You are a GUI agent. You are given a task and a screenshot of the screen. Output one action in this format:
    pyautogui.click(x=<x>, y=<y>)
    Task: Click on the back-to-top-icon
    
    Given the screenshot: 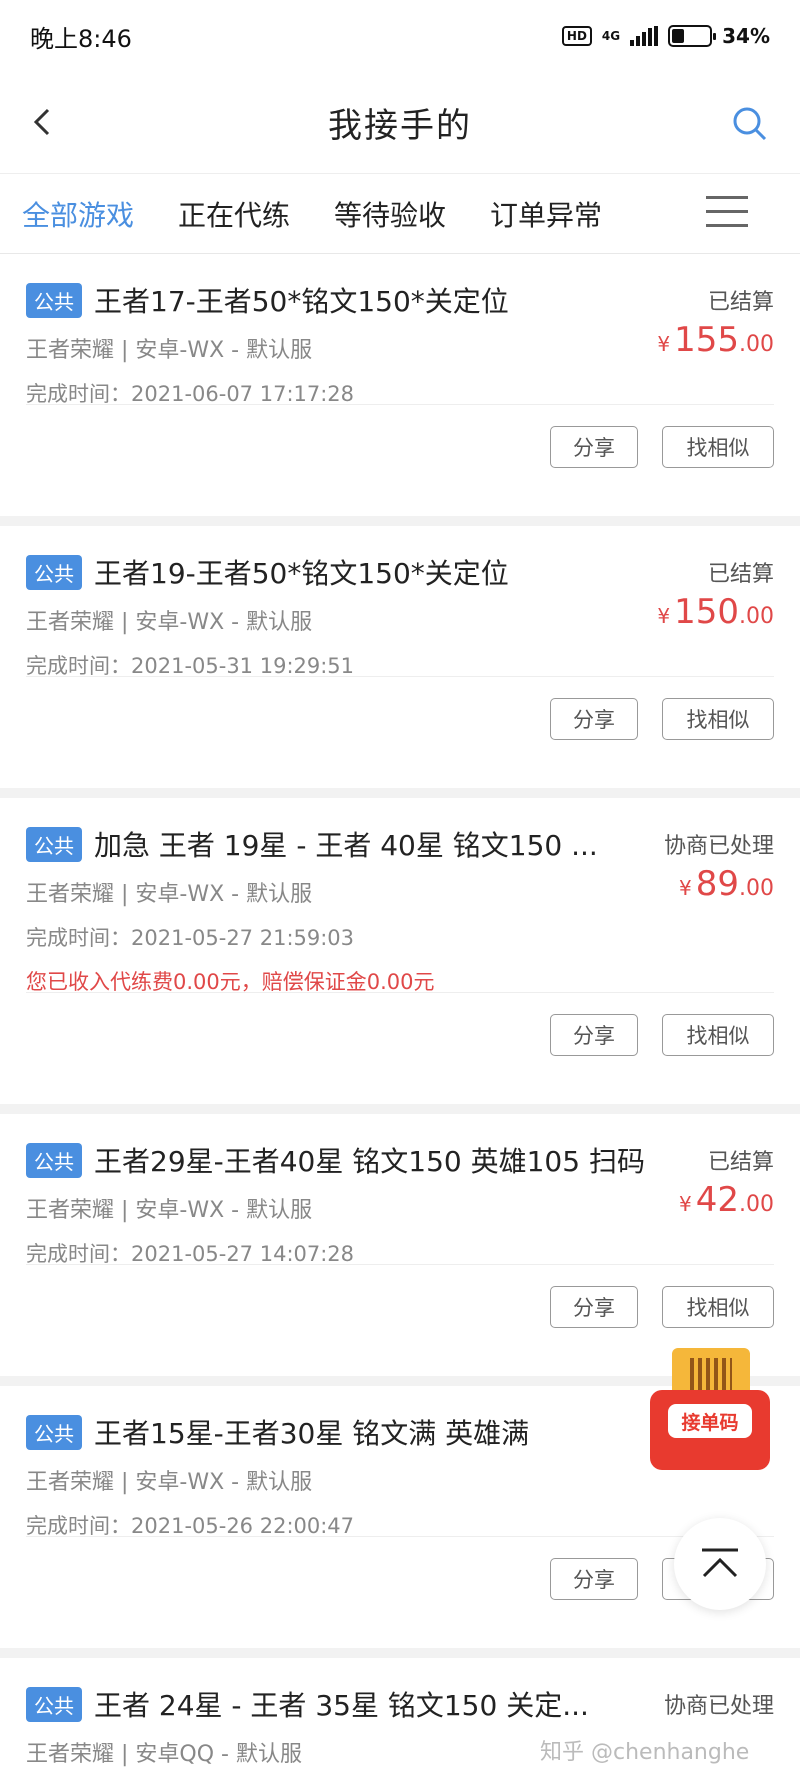 What is the action you would take?
    pyautogui.click(x=720, y=1563)
    